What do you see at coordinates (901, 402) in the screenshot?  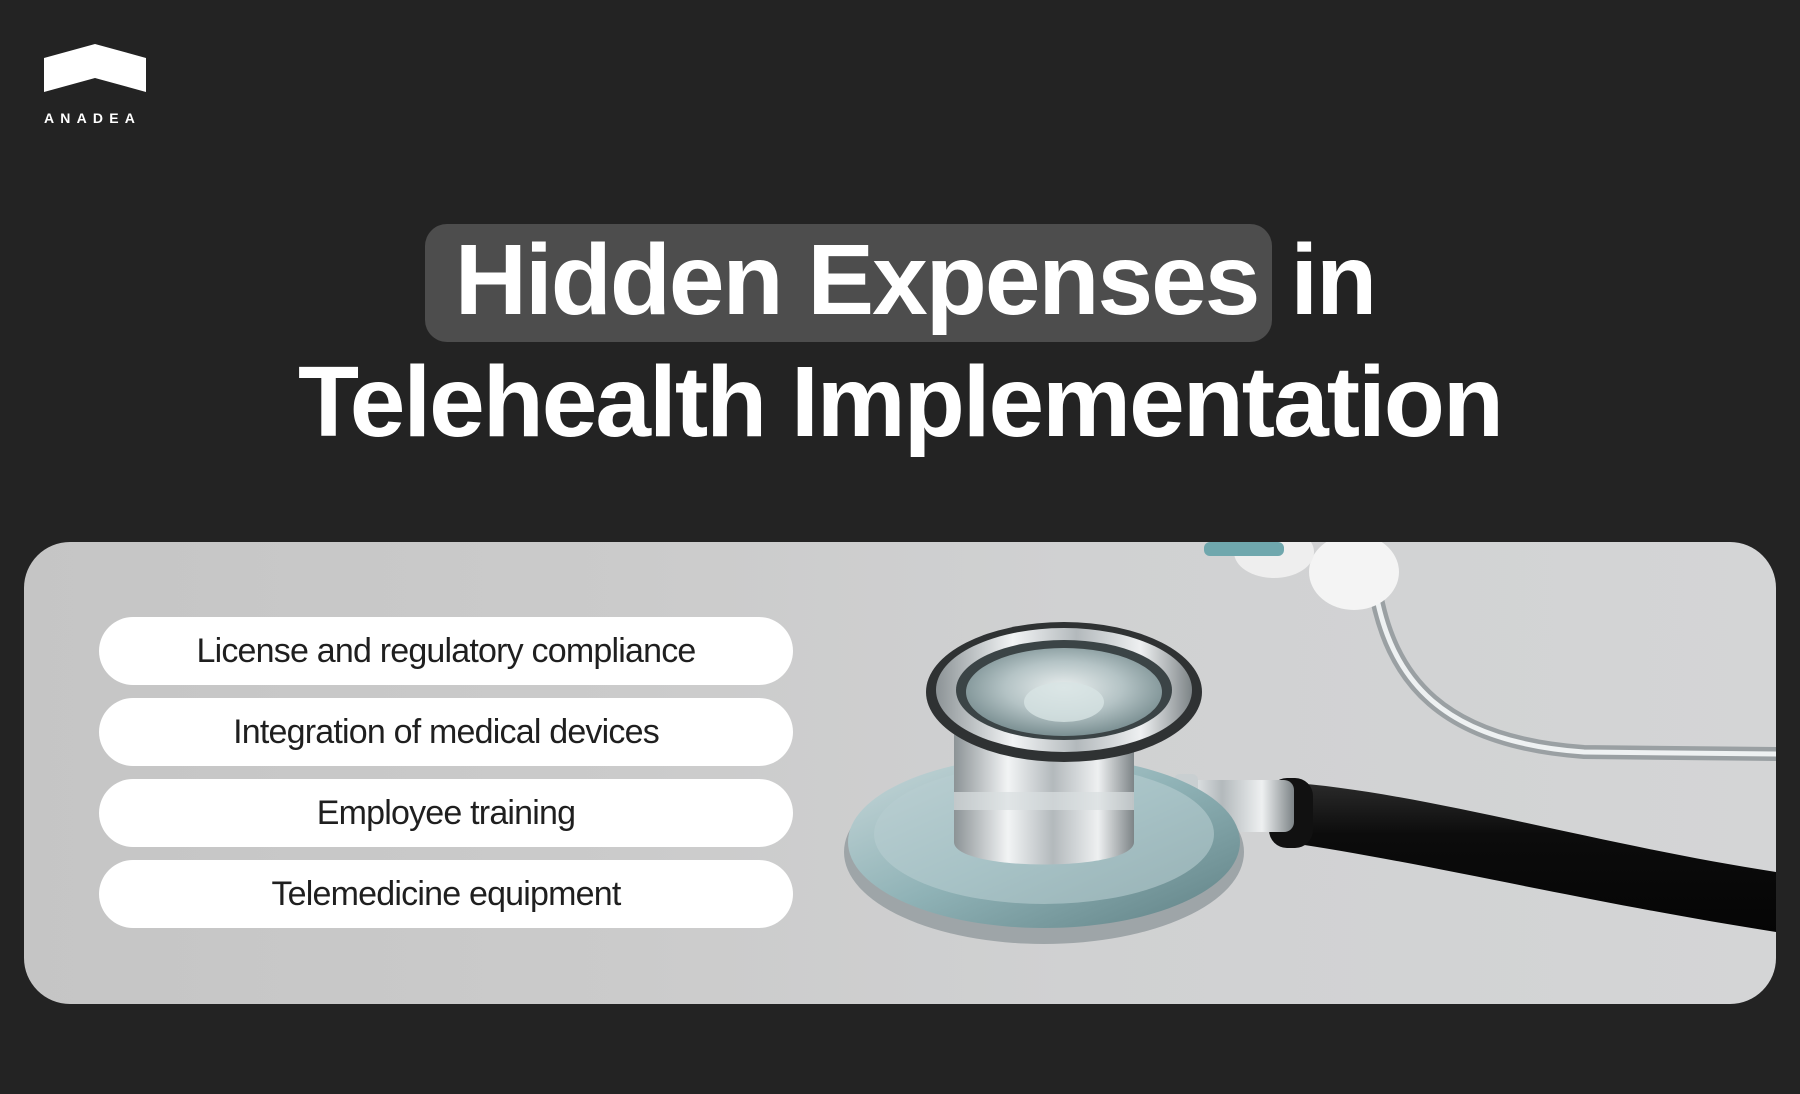 I see `title-line-2: Telehealth Implementation` at bounding box center [901, 402].